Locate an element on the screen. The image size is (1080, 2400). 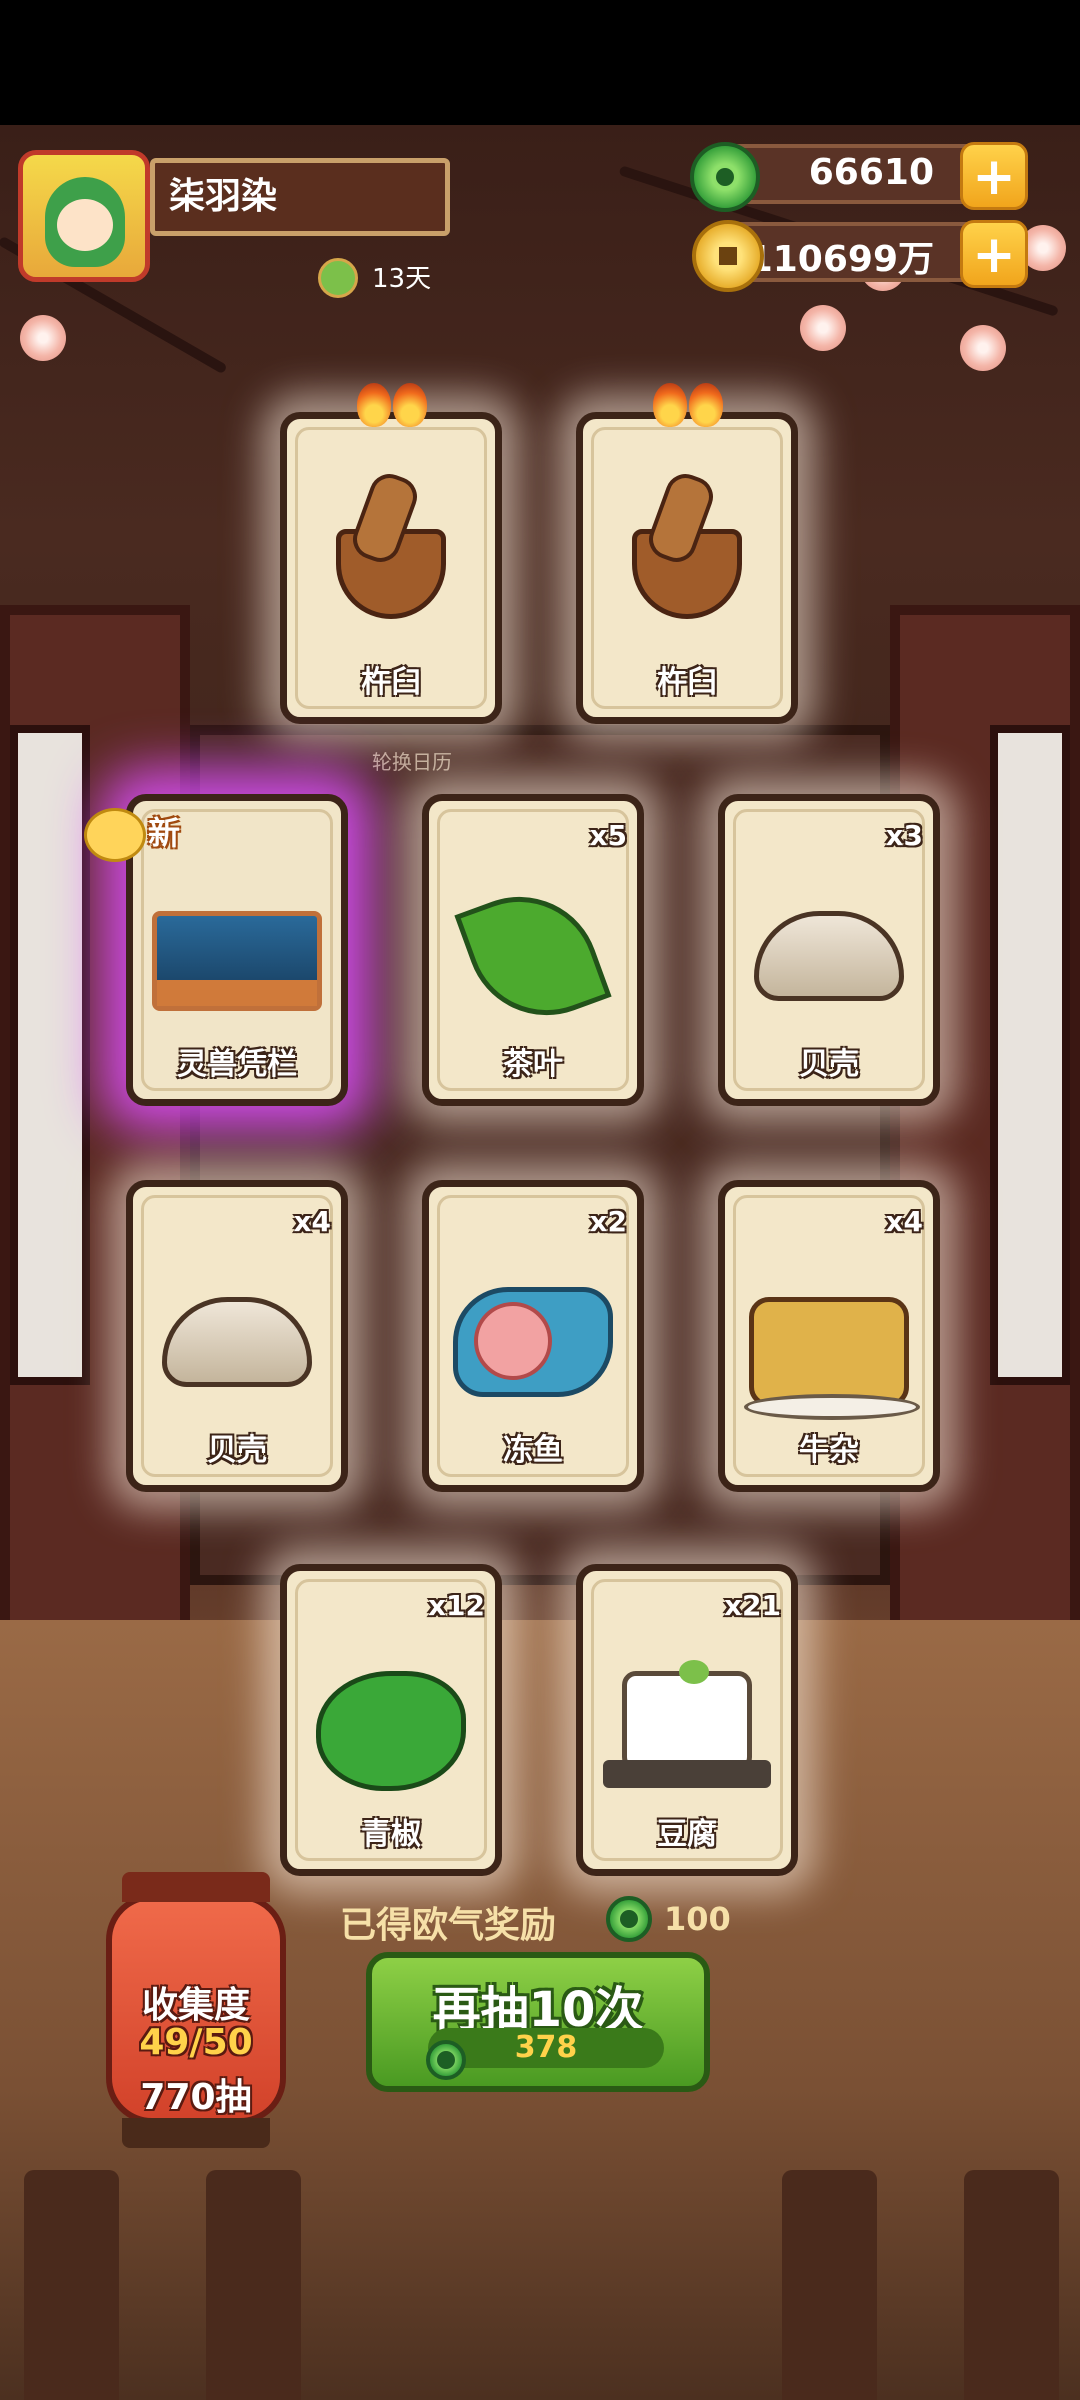
item-count: x5 is located at coordinates (608, 835).